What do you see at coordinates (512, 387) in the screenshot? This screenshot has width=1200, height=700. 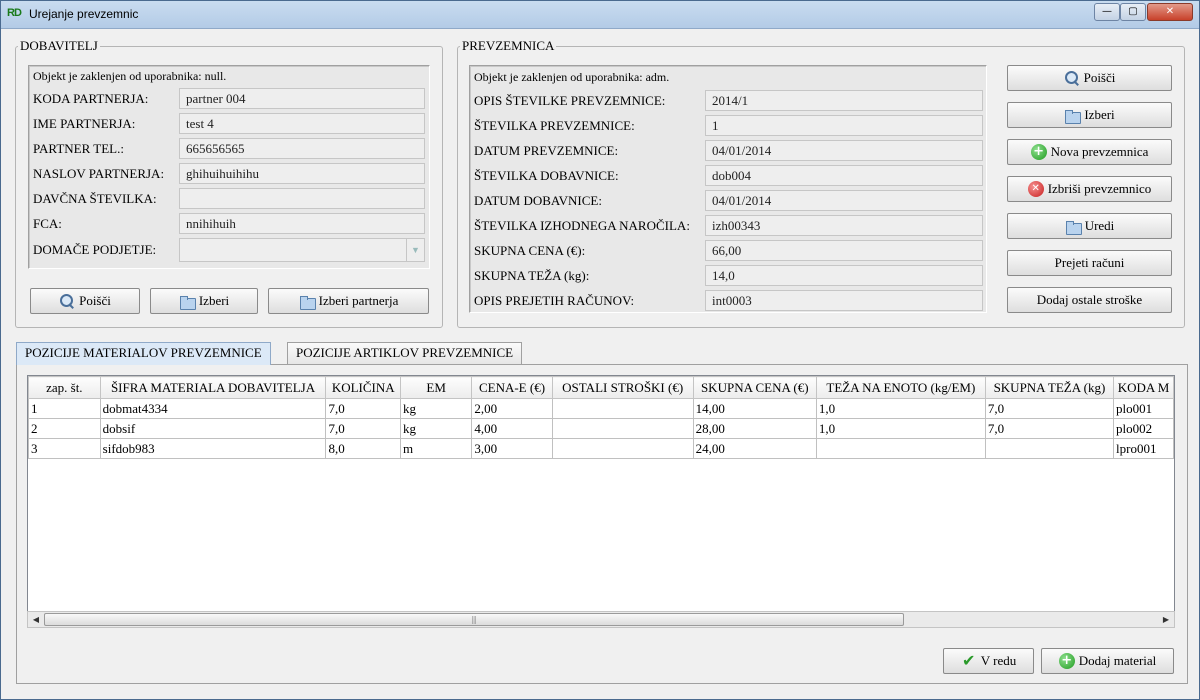 I see `col-header-unit-price: CENA-E (€)` at bounding box center [512, 387].